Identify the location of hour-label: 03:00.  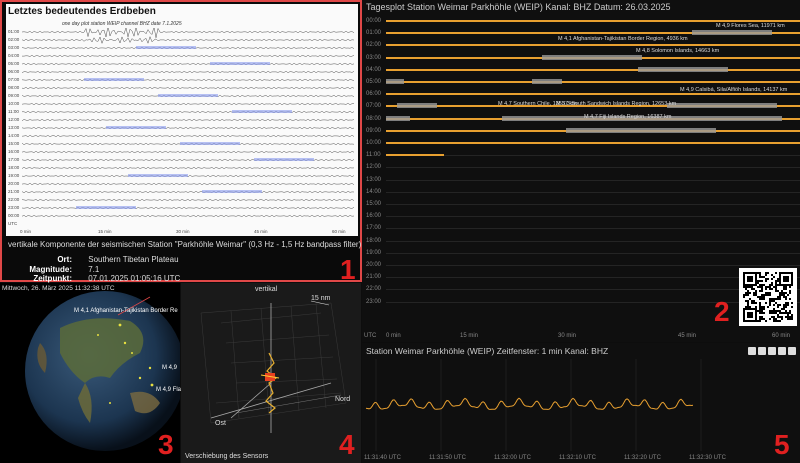
(374, 57).